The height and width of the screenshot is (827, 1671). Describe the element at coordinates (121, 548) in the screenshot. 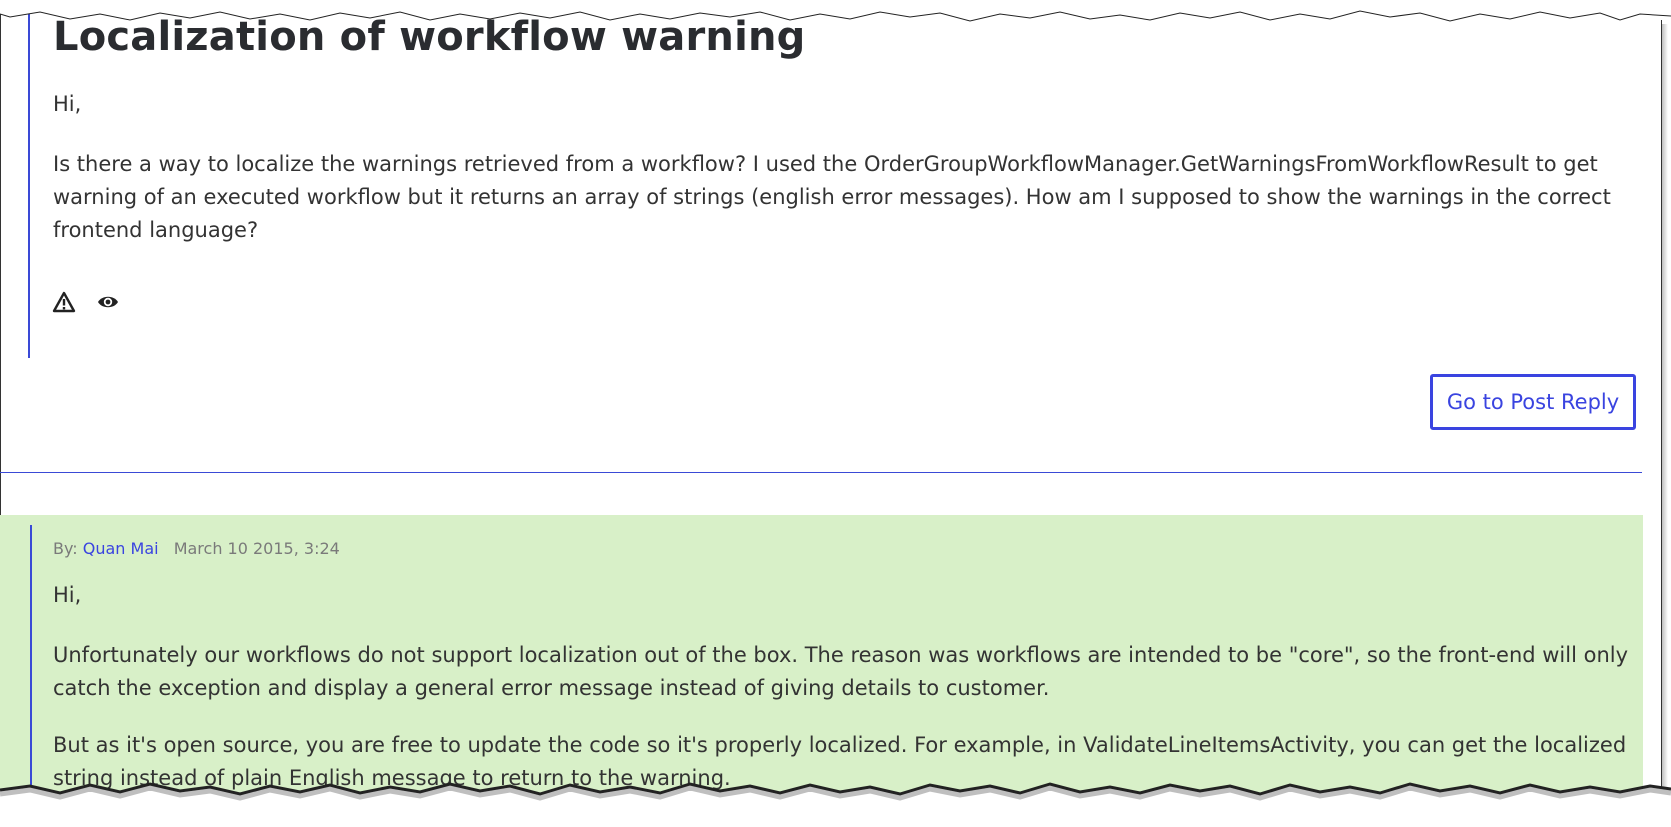

I see `author-link: Quan Mai` at that location.